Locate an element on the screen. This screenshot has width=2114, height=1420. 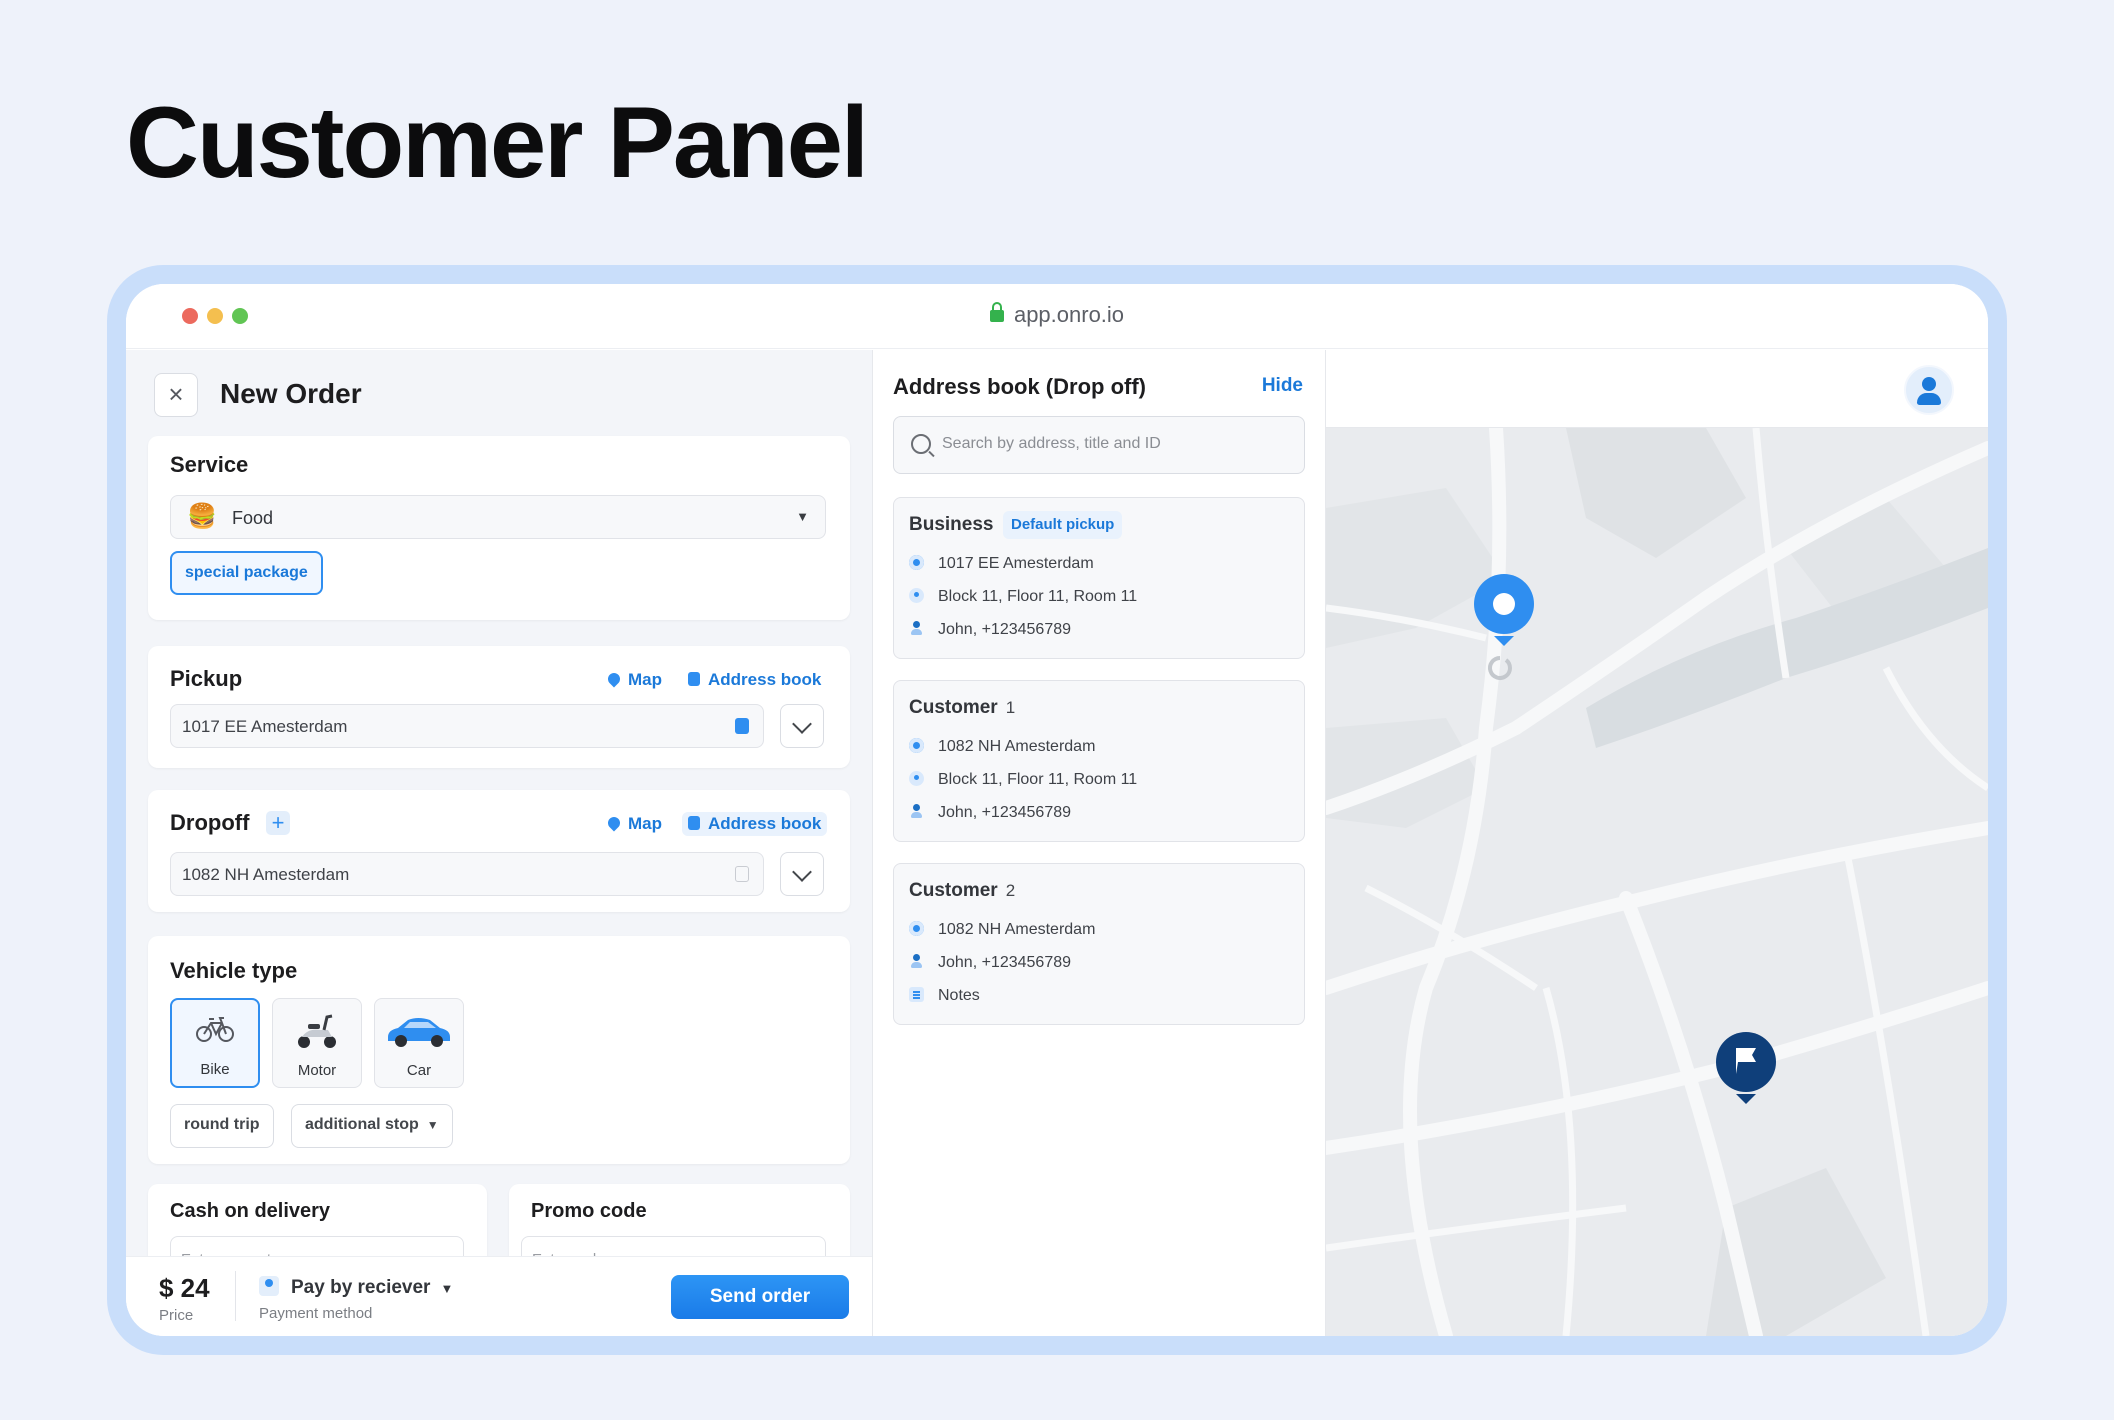
dropoff-title: Dropoff is located at coordinates (210, 822).